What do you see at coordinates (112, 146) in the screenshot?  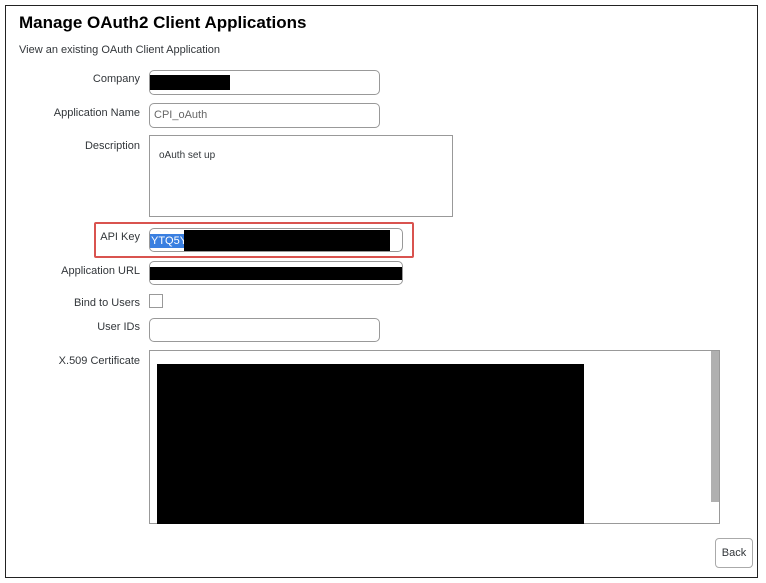 I see `description-label: Description` at bounding box center [112, 146].